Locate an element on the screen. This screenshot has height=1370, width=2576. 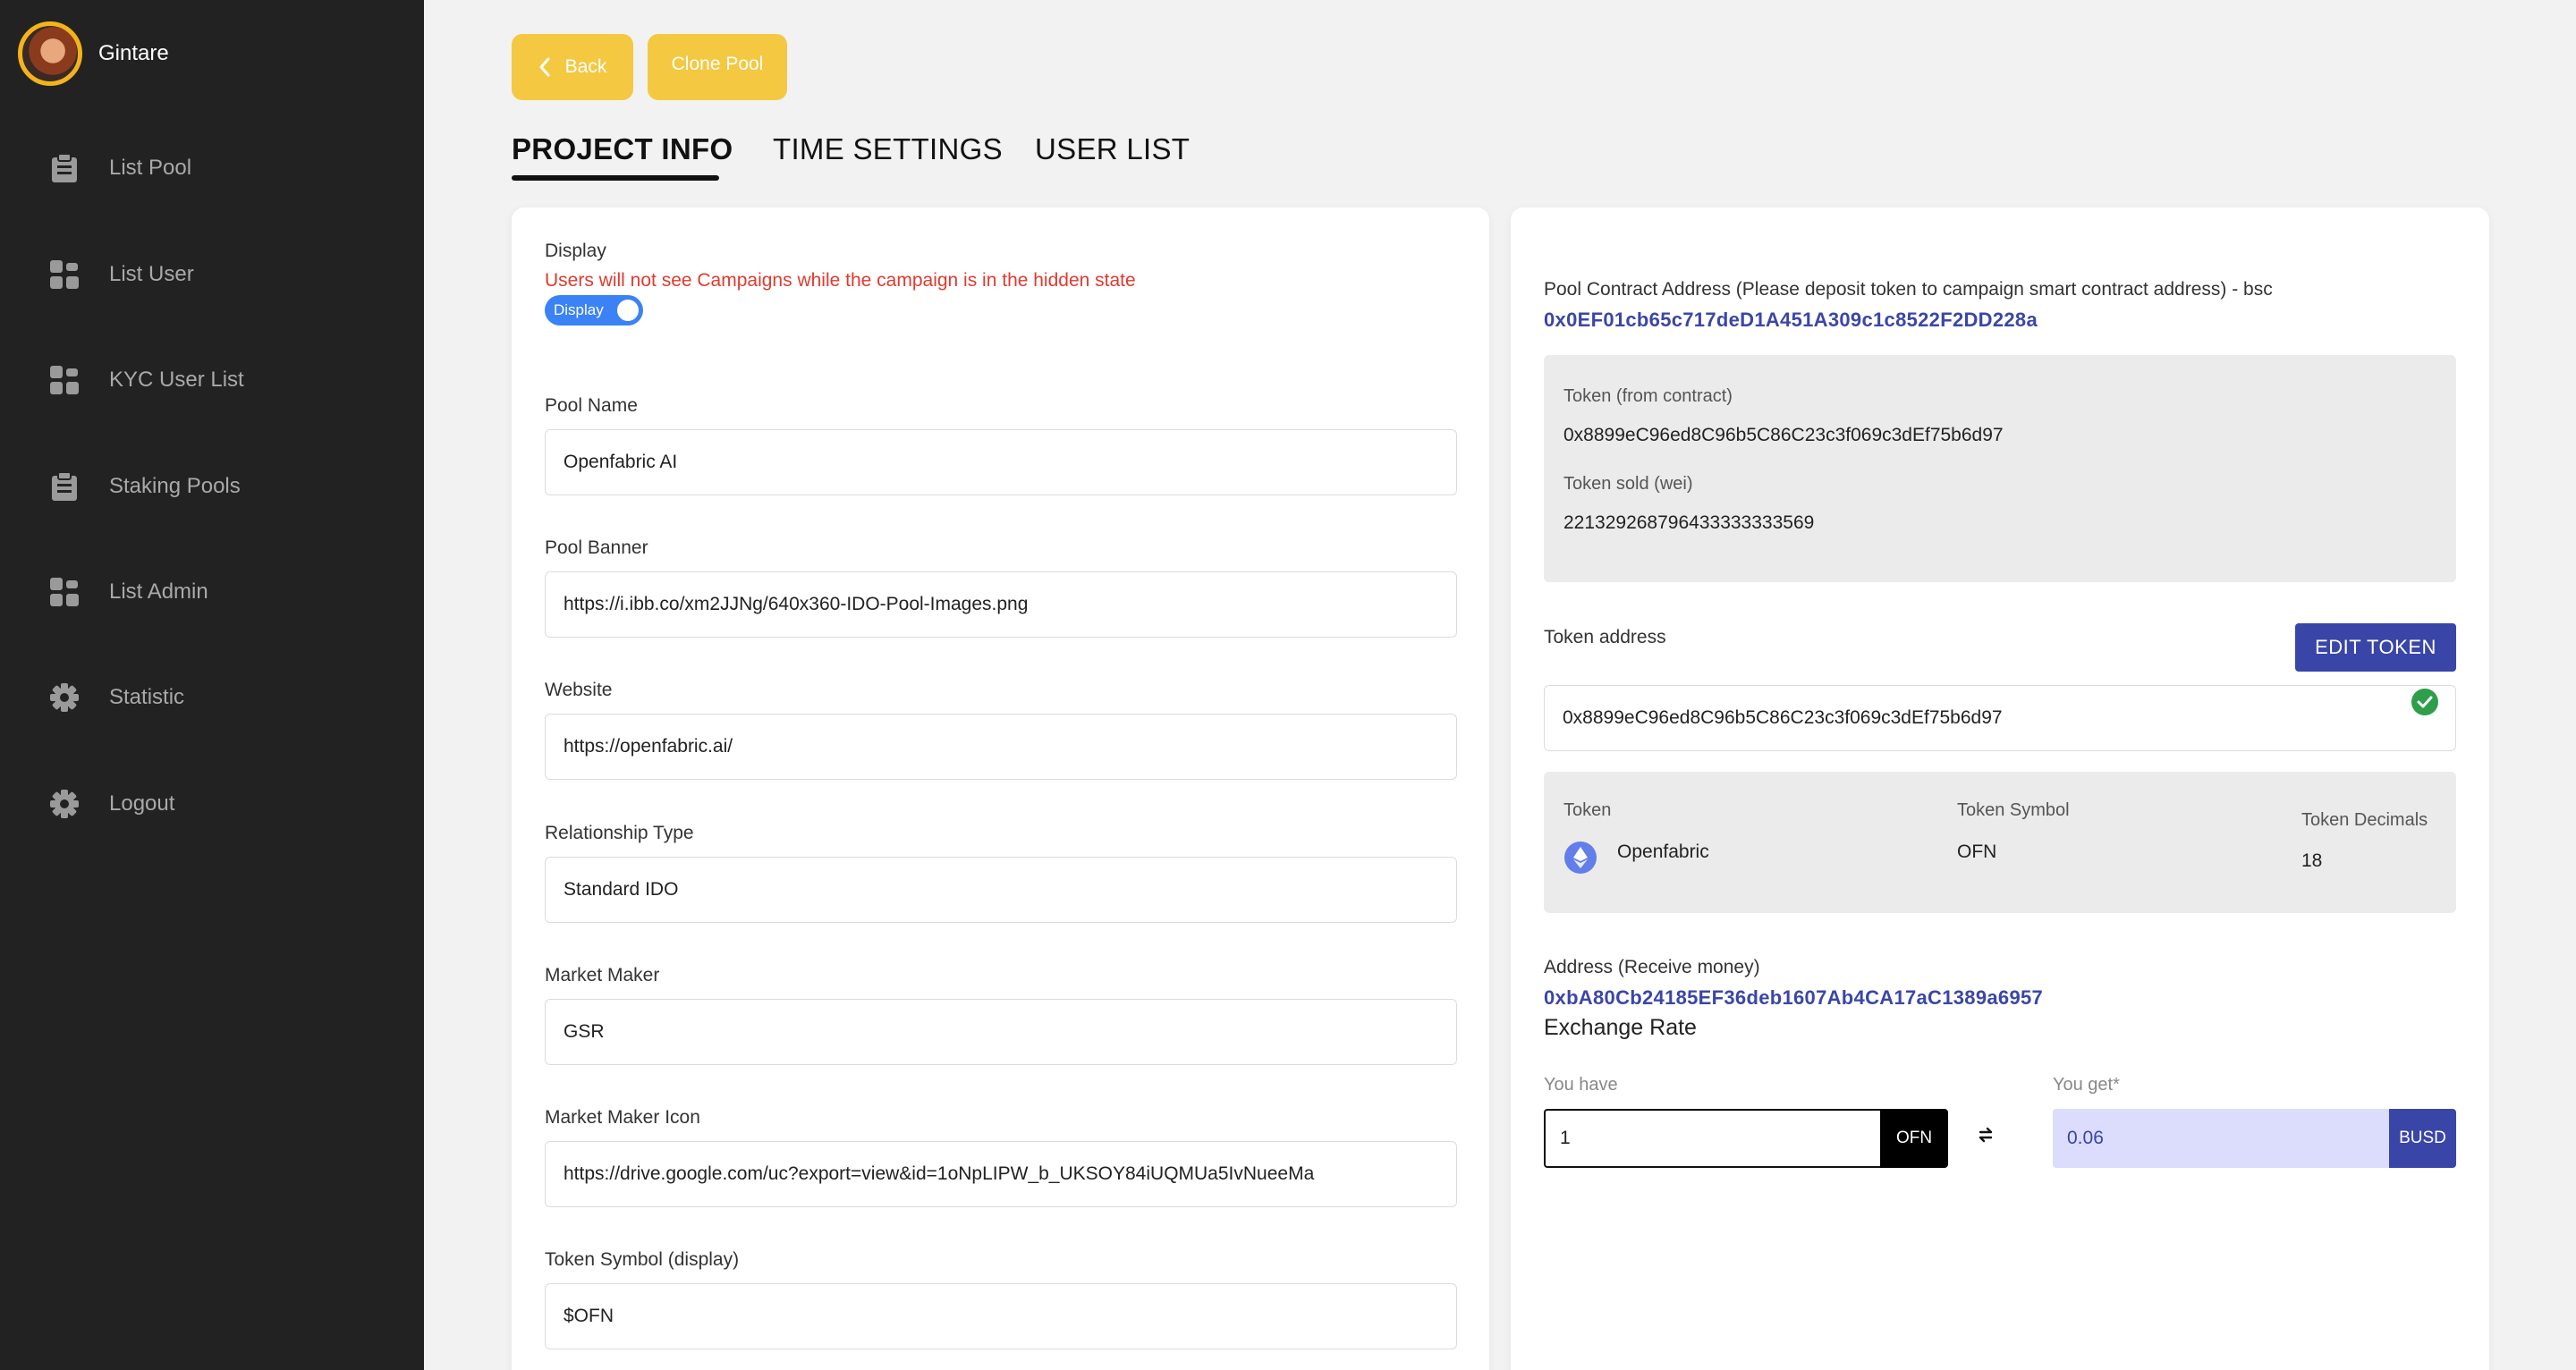
token-decimals-value: 18 is located at coordinates (2312, 860).